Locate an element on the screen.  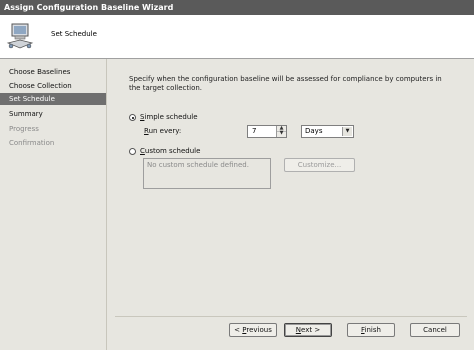
custom-schedule-radio is located at coordinates (132, 151).